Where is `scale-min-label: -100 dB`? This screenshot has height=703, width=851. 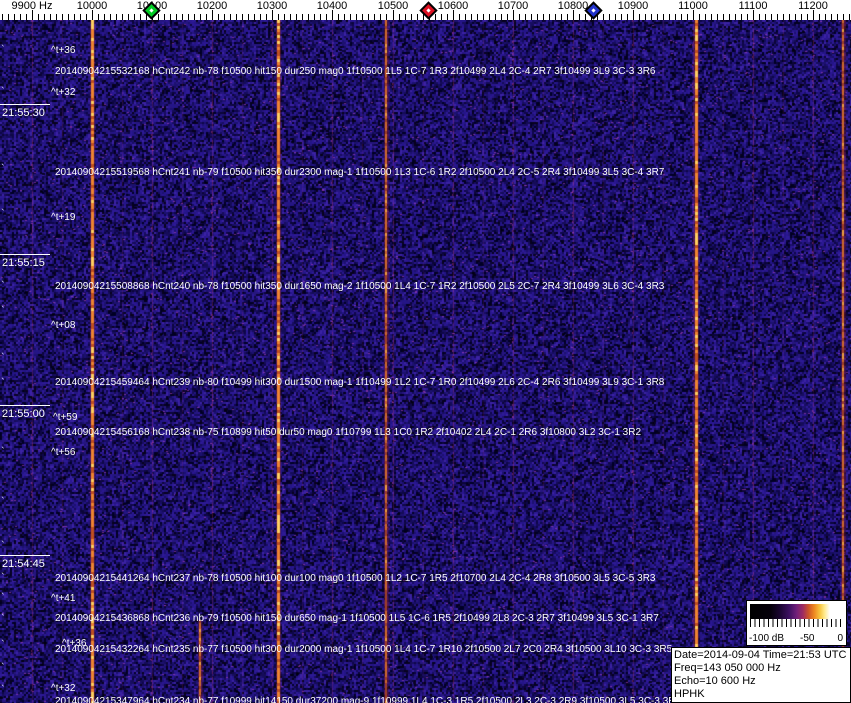
scale-min-label: -100 dB is located at coordinates (767, 638).